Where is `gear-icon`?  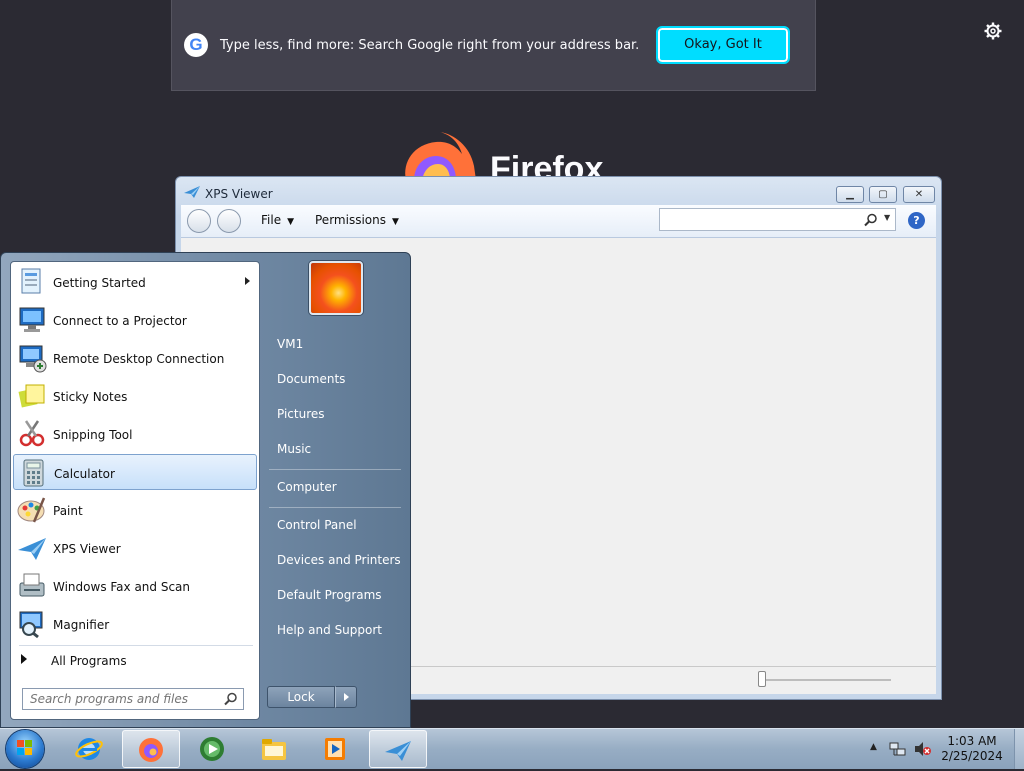
gear-icon is located at coordinates (993, 31).